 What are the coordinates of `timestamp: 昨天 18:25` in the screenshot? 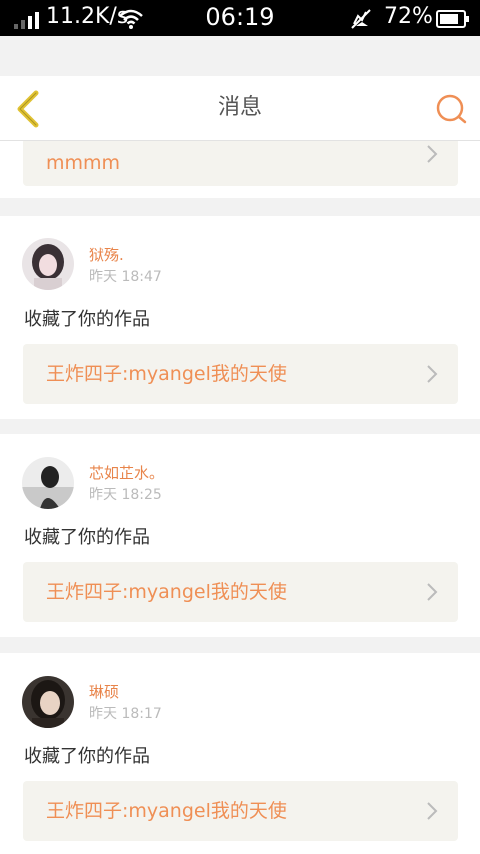 It's located at (125, 495).